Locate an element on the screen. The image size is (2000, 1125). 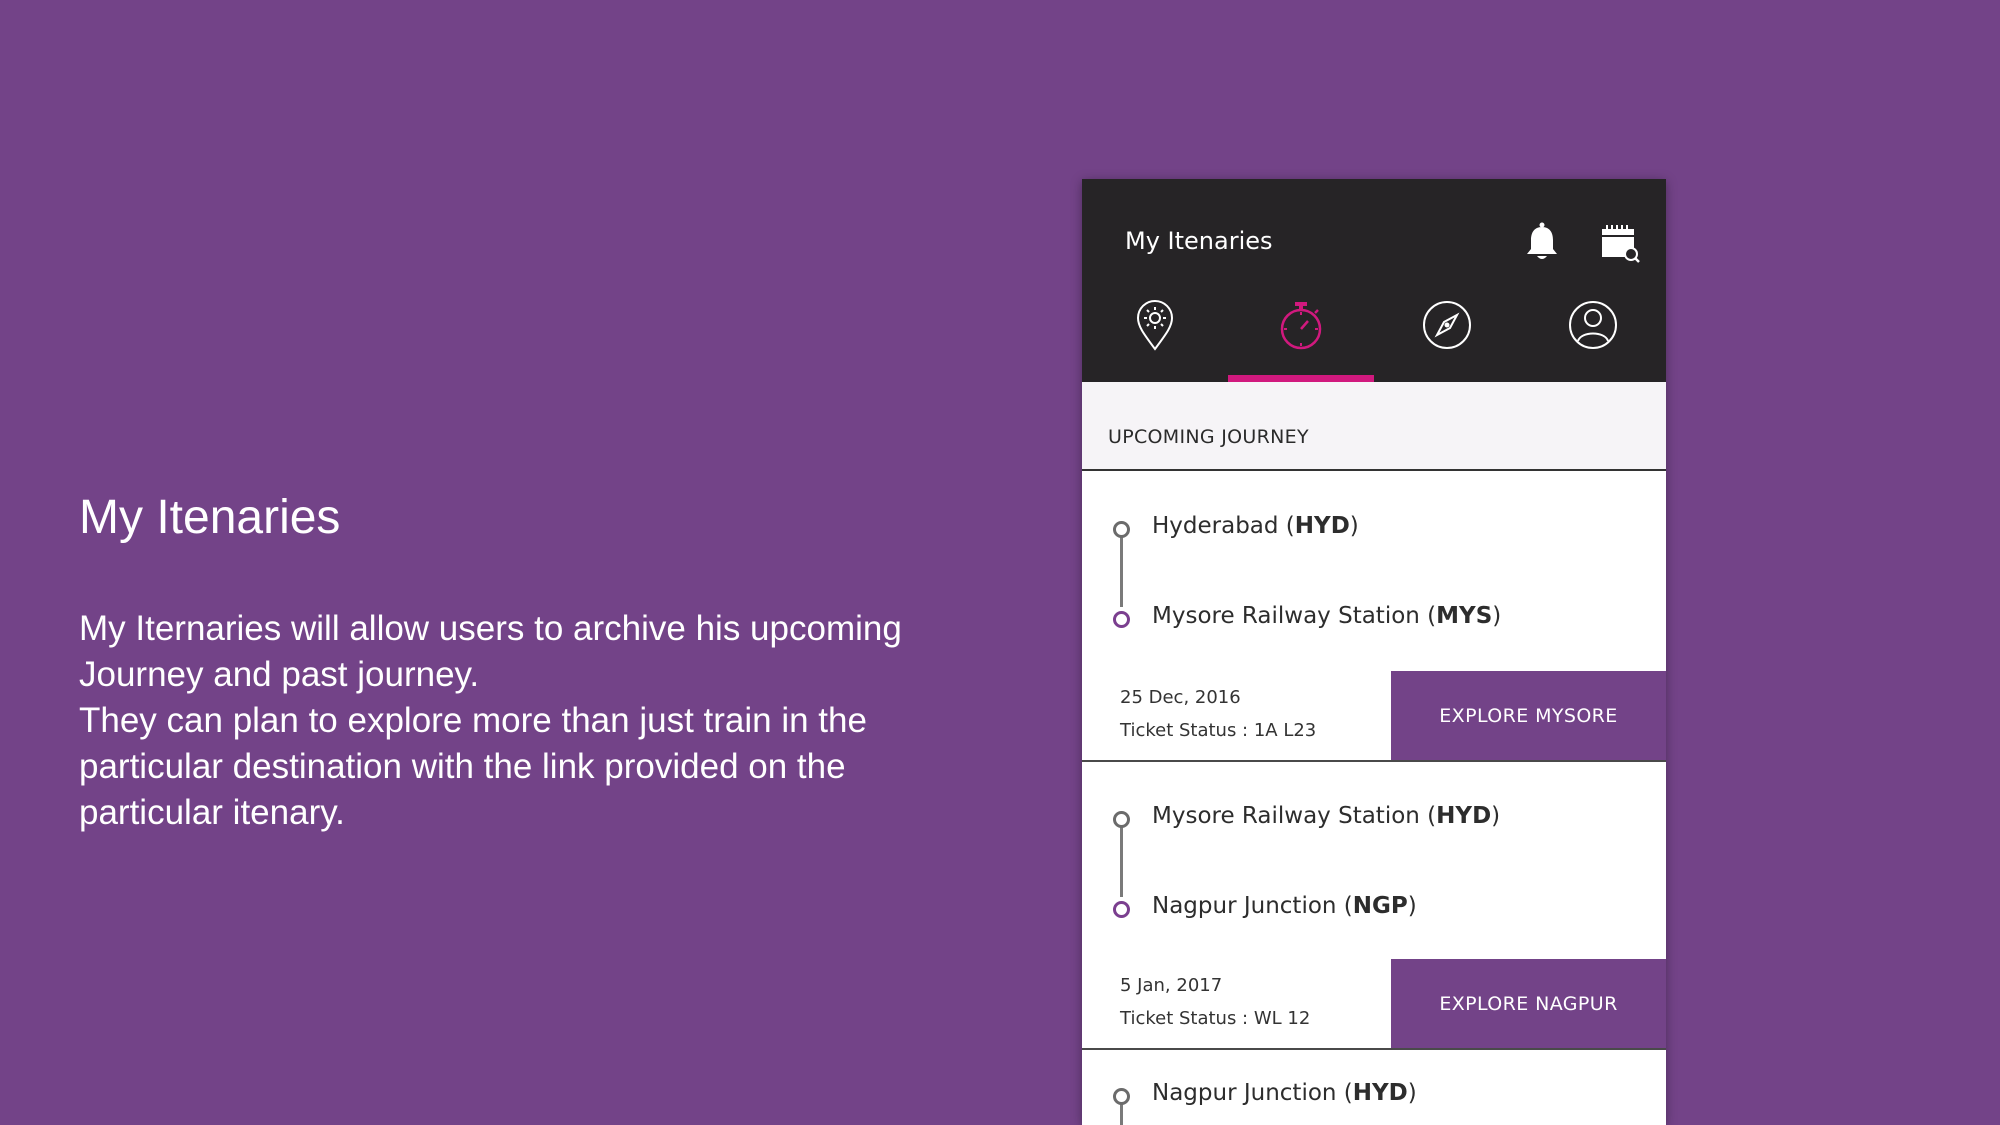
bell-icon is located at coordinates (1542, 240).